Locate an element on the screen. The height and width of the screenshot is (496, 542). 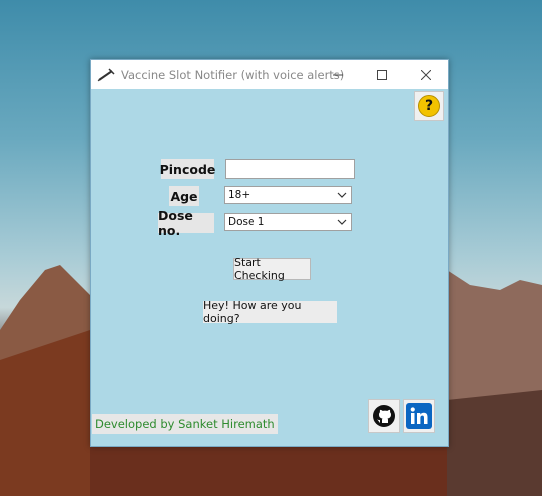
age-select: 18+ is located at coordinates (288, 195).